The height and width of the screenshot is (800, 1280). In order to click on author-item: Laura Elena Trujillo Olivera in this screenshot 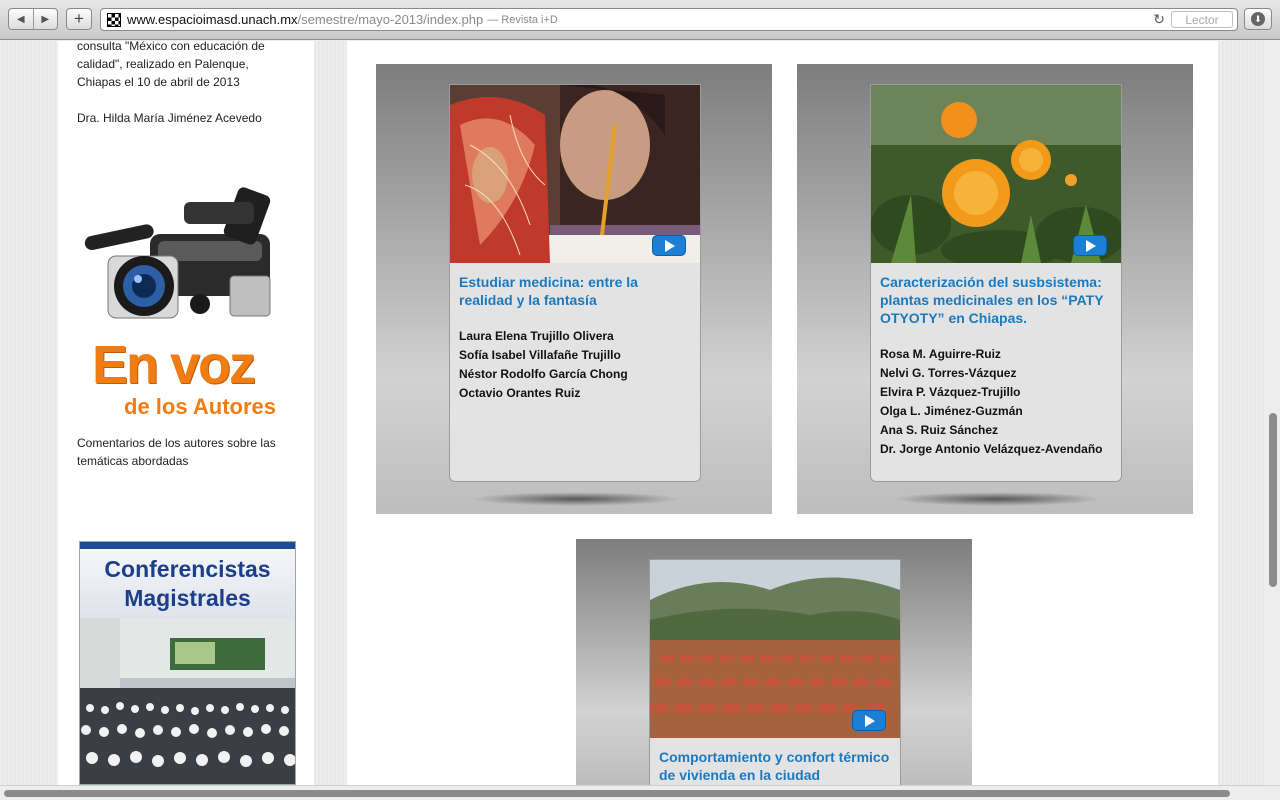, I will do `click(536, 336)`.